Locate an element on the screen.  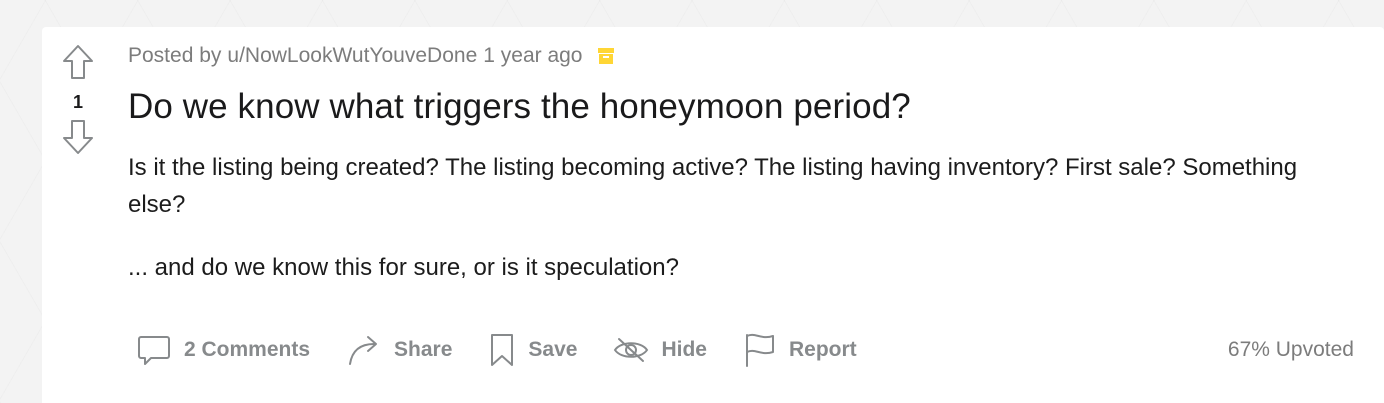
share-label: Share is located at coordinates (423, 349).